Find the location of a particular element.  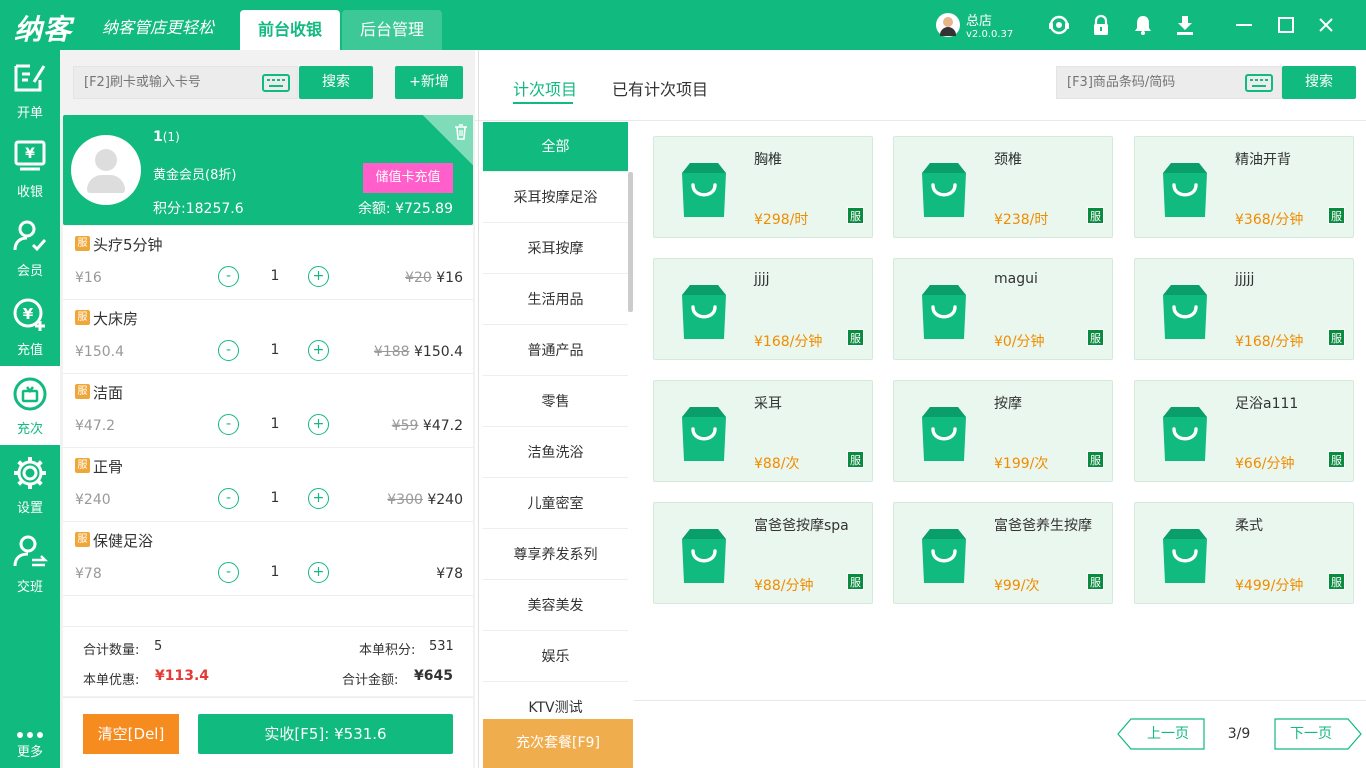

product-card: jjjjj ¥168/分钟 服 is located at coordinates (1244, 309).